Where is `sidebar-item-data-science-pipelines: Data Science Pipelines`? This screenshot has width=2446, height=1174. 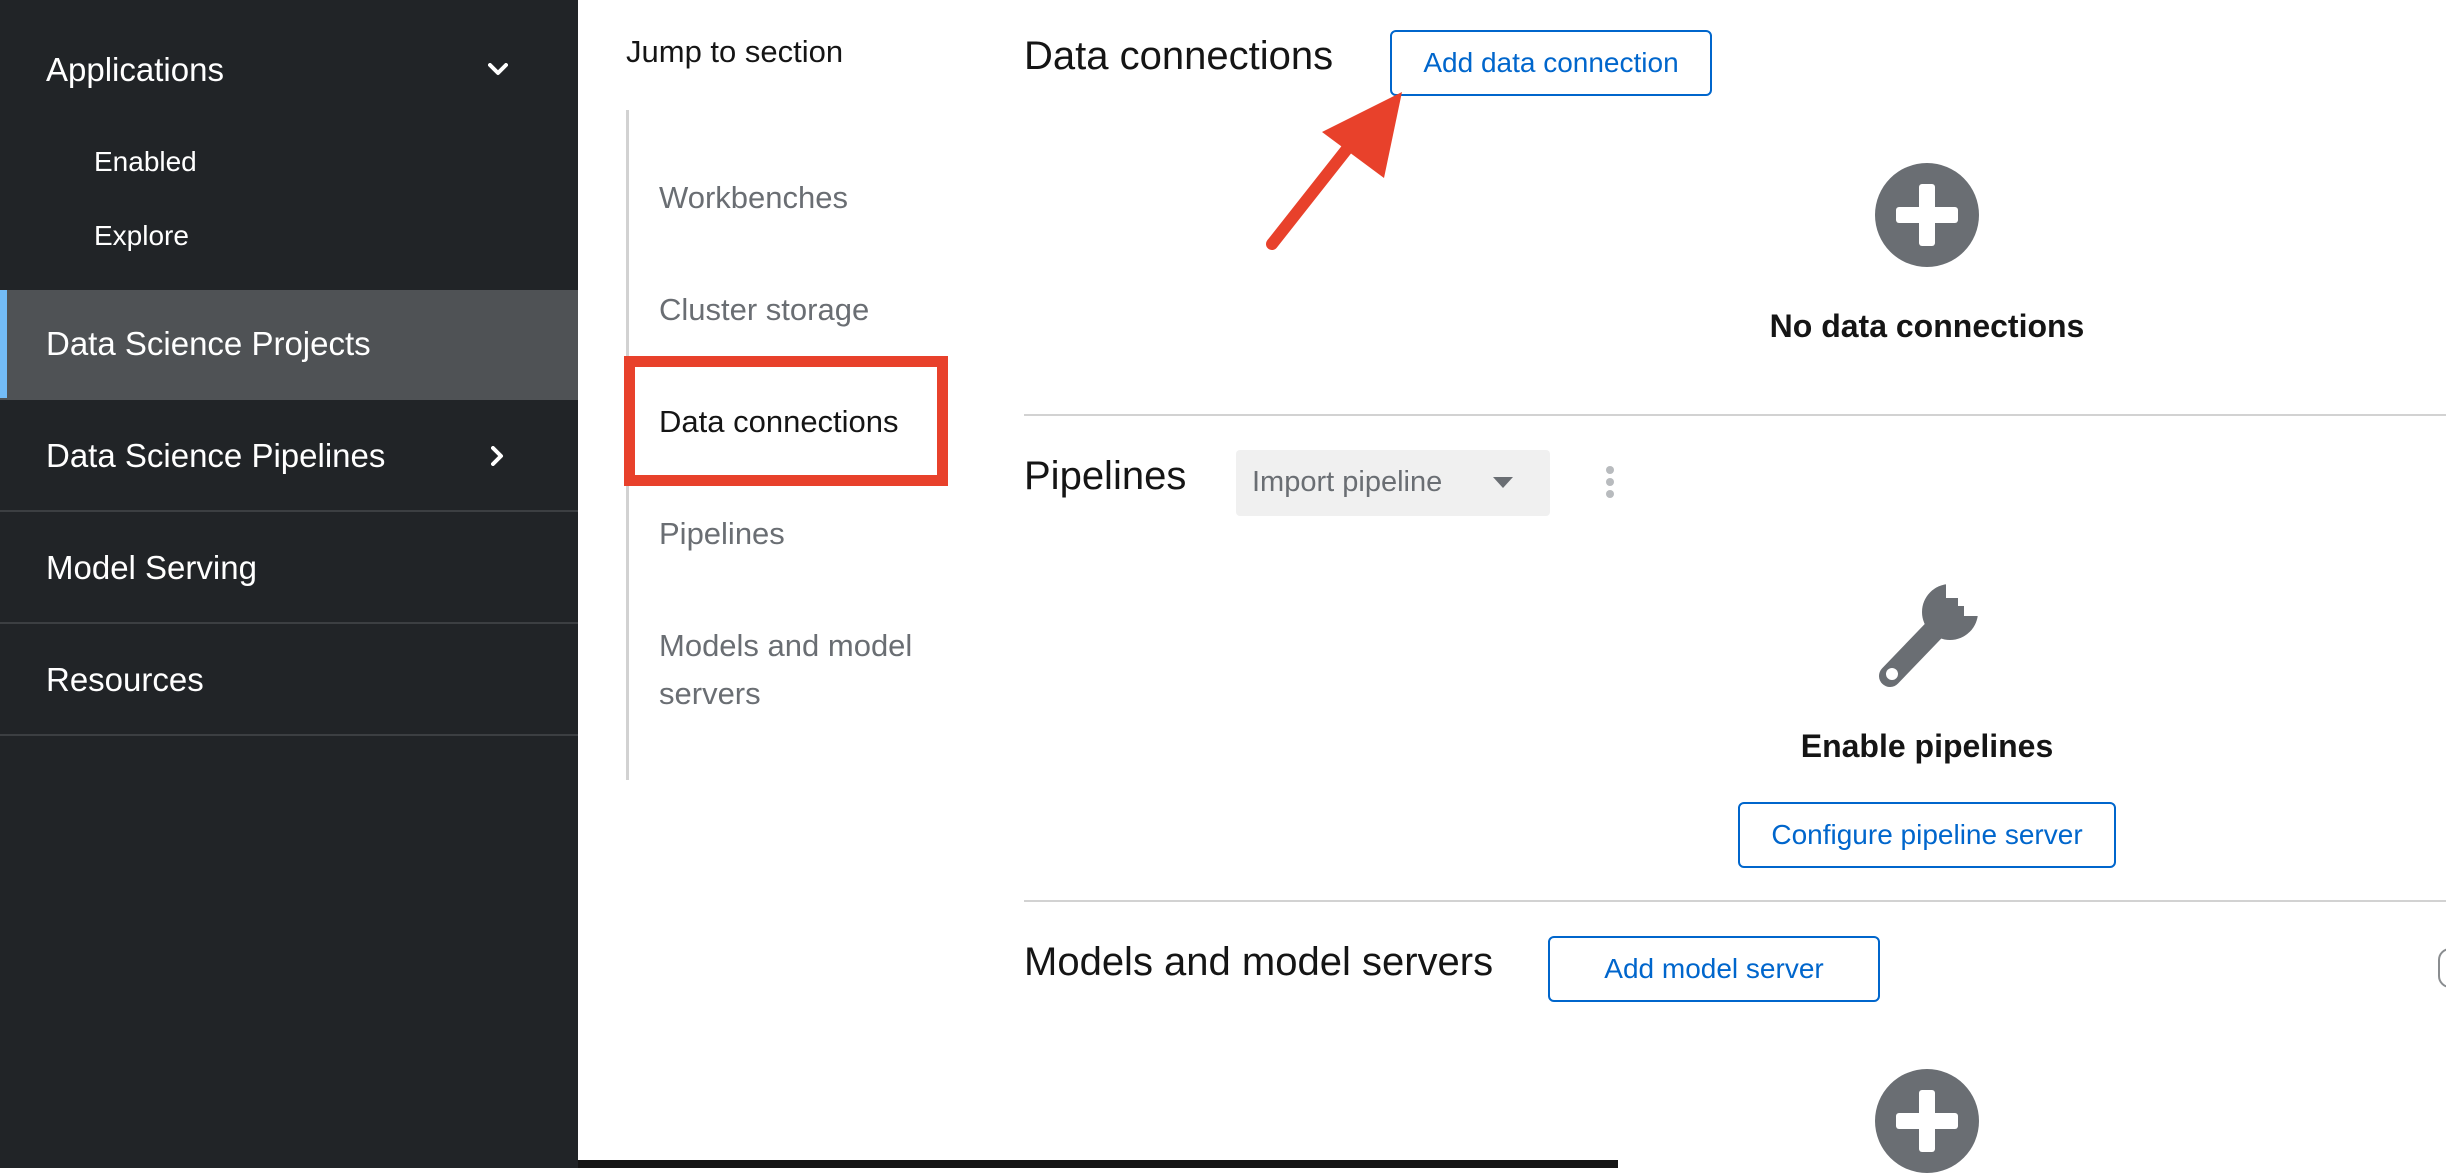 sidebar-item-data-science-pipelines: Data Science Pipelines is located at coordinates (289, 457).